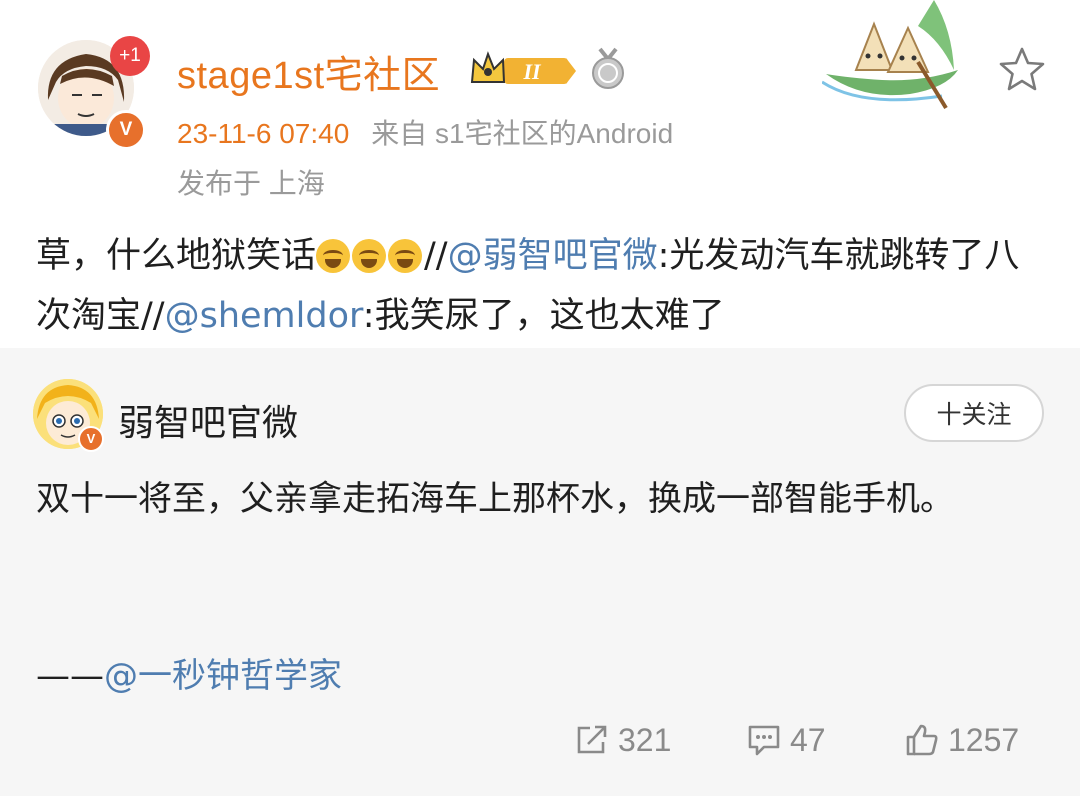 This screenshot has width=1080, height=796. I want to click on repost-signature: ——@一秒钟哲学家, so click(189, 672).